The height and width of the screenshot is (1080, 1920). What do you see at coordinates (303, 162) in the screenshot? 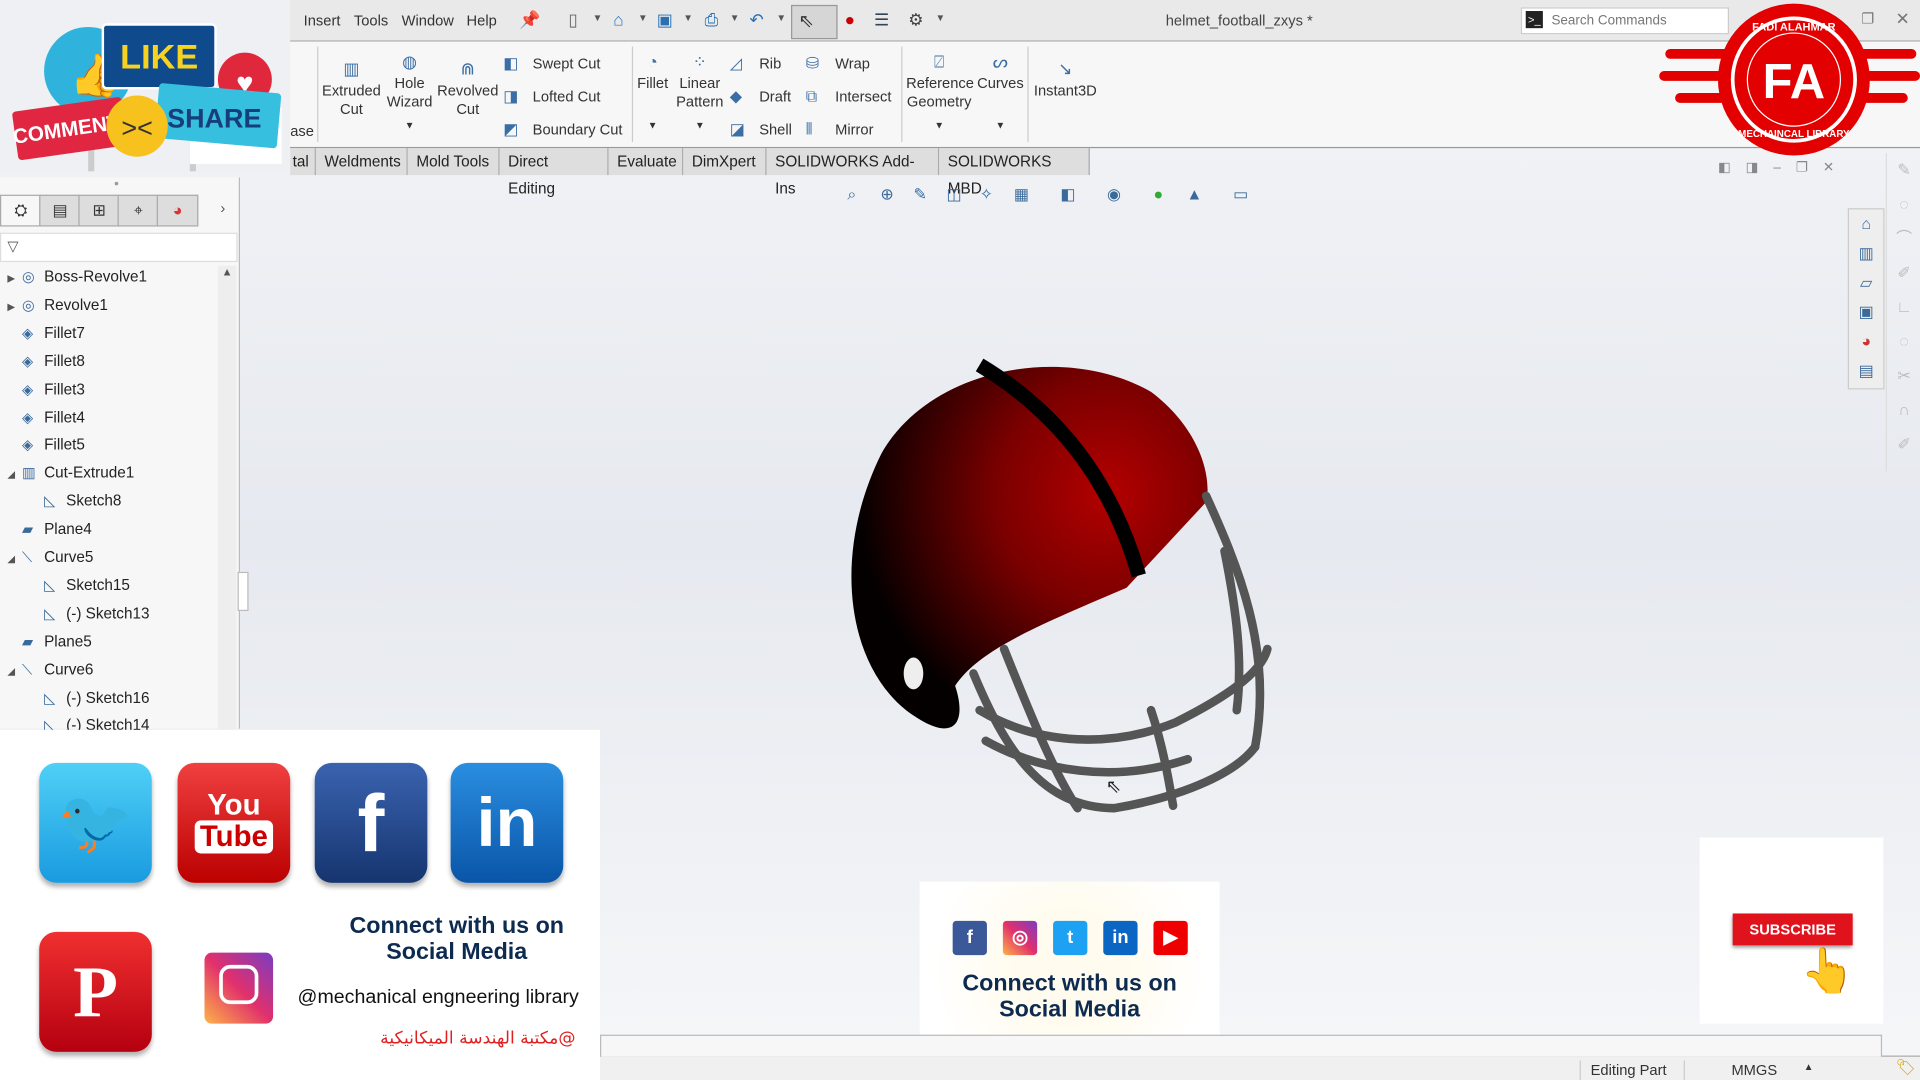
I see `tab-sheet-metal: tal` at bounding box center [303, 162].